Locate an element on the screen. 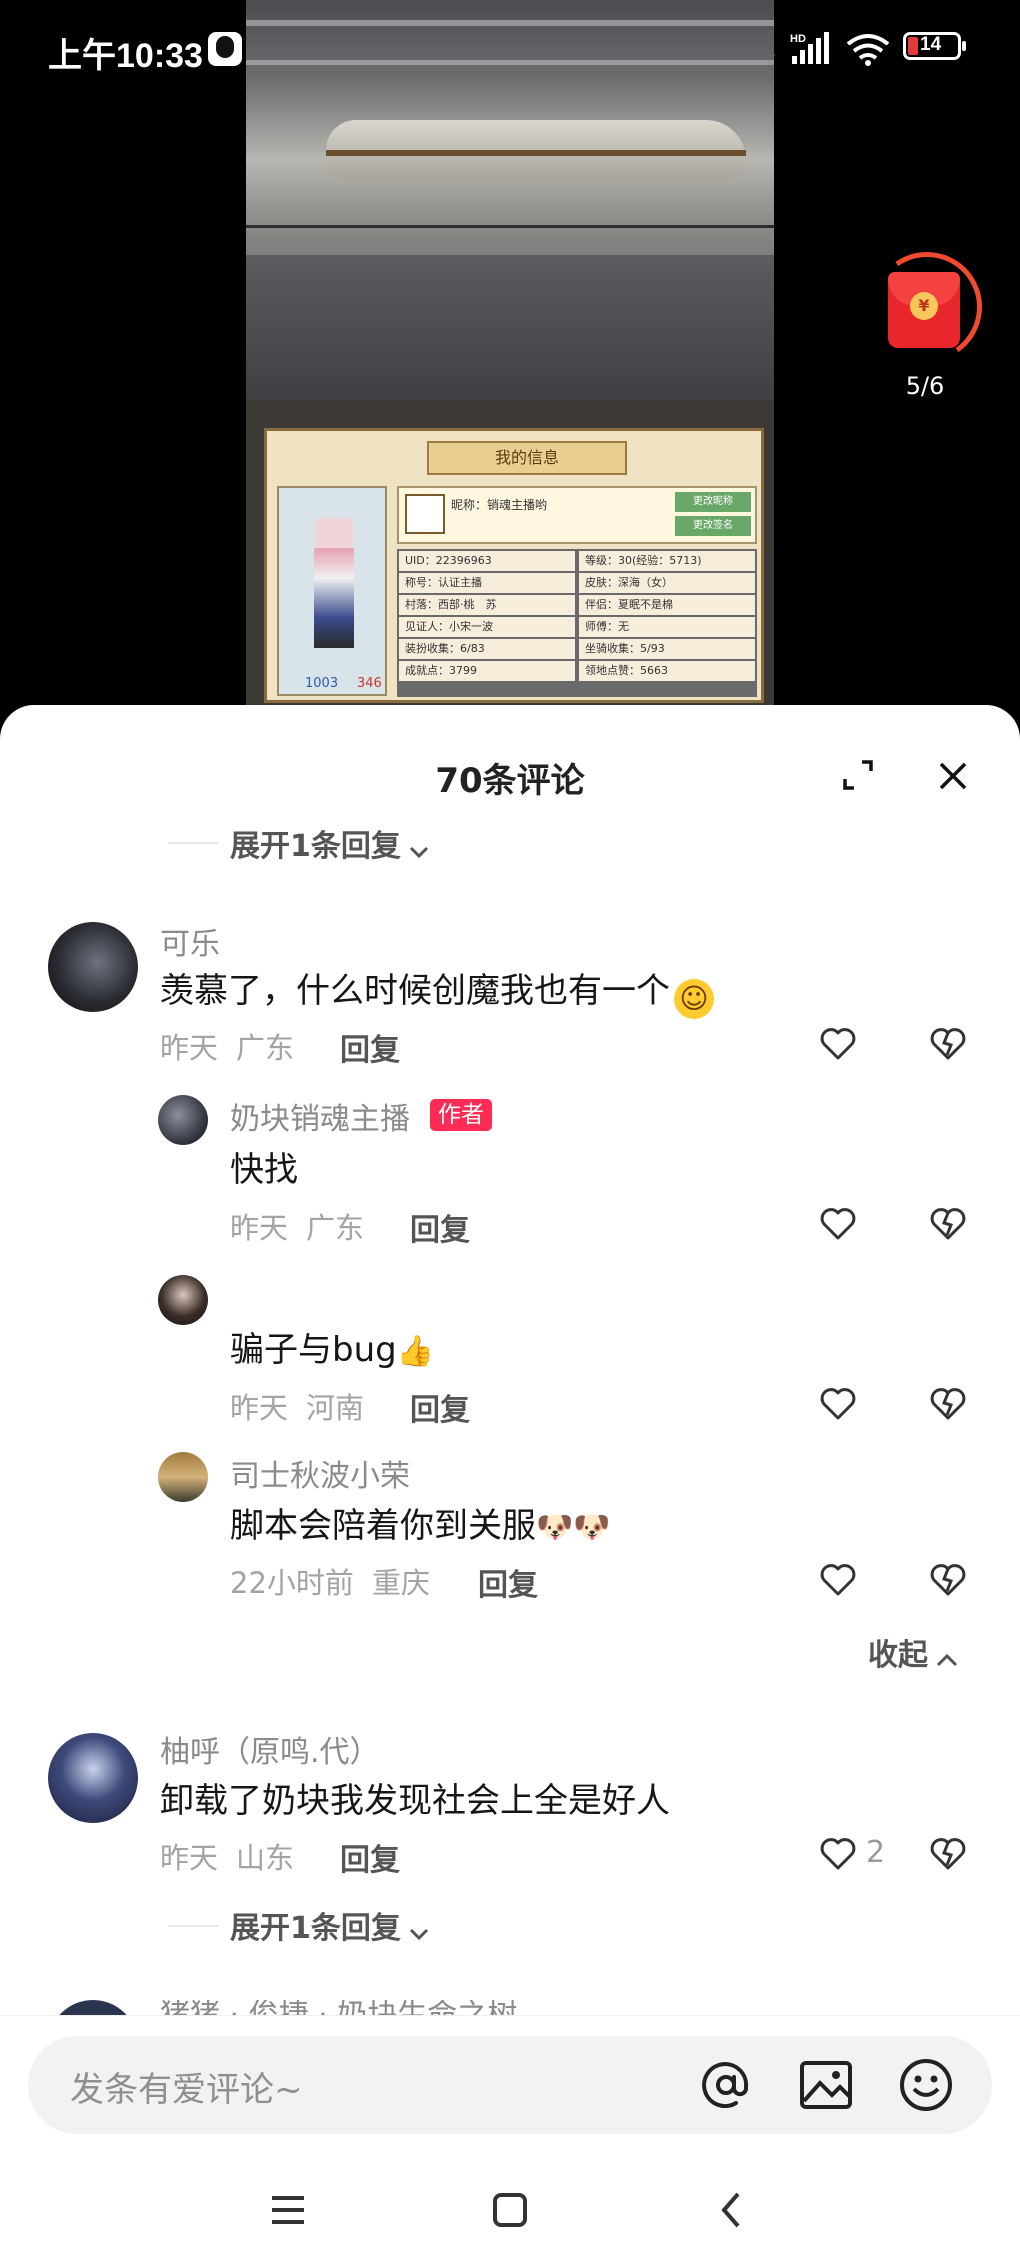 This screenshot has height=2267, width=1020. village: 村落：西部·桃 苏 is located at coordinates (487, 605).